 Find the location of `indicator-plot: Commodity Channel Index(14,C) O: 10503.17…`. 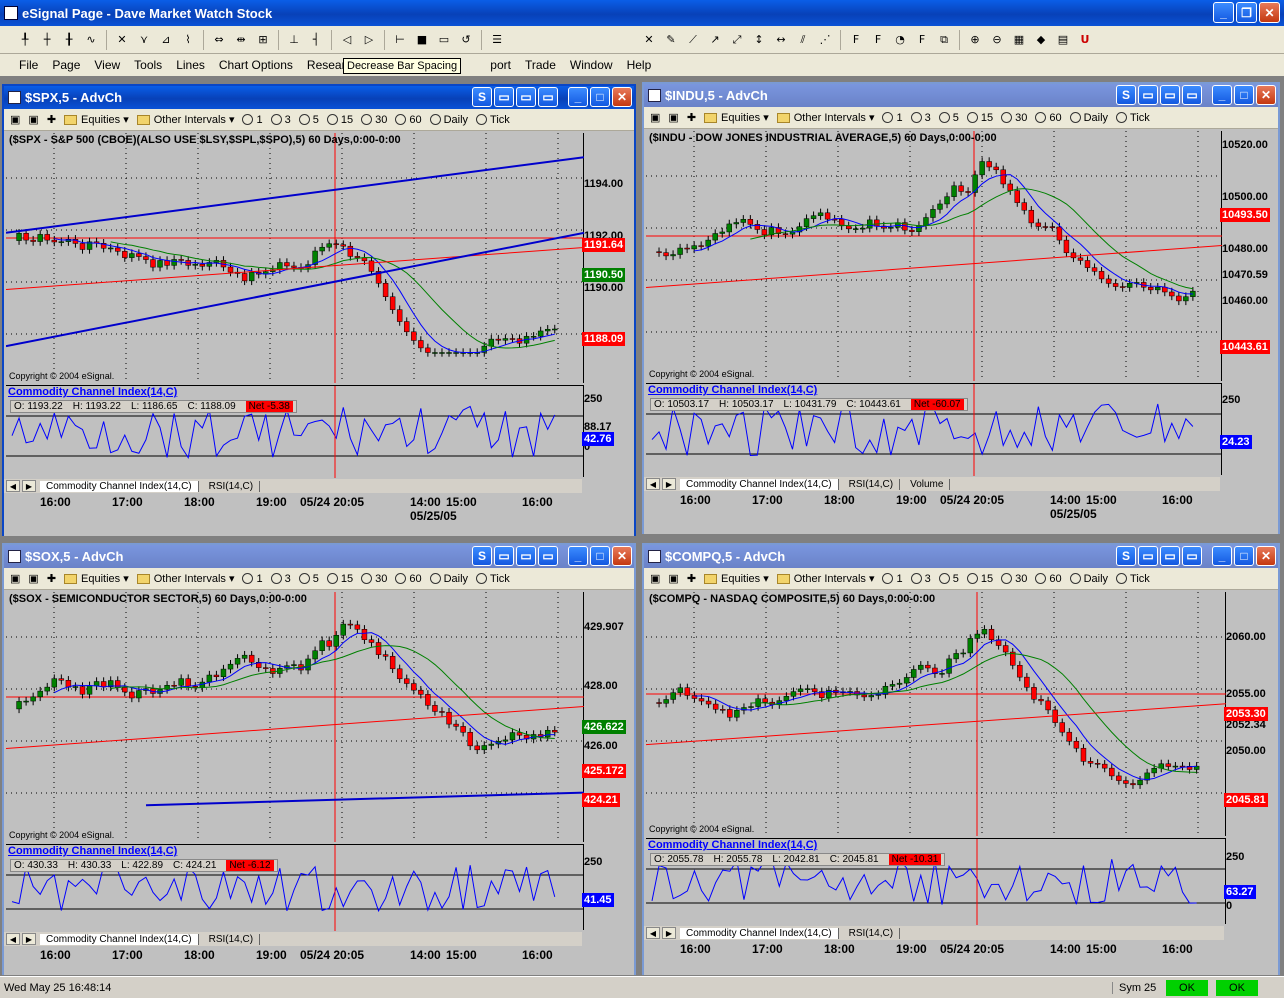

indicator-plot: Commodity Channel Index(14,C) O: 10503.17… is located at coordinates (934, 429).